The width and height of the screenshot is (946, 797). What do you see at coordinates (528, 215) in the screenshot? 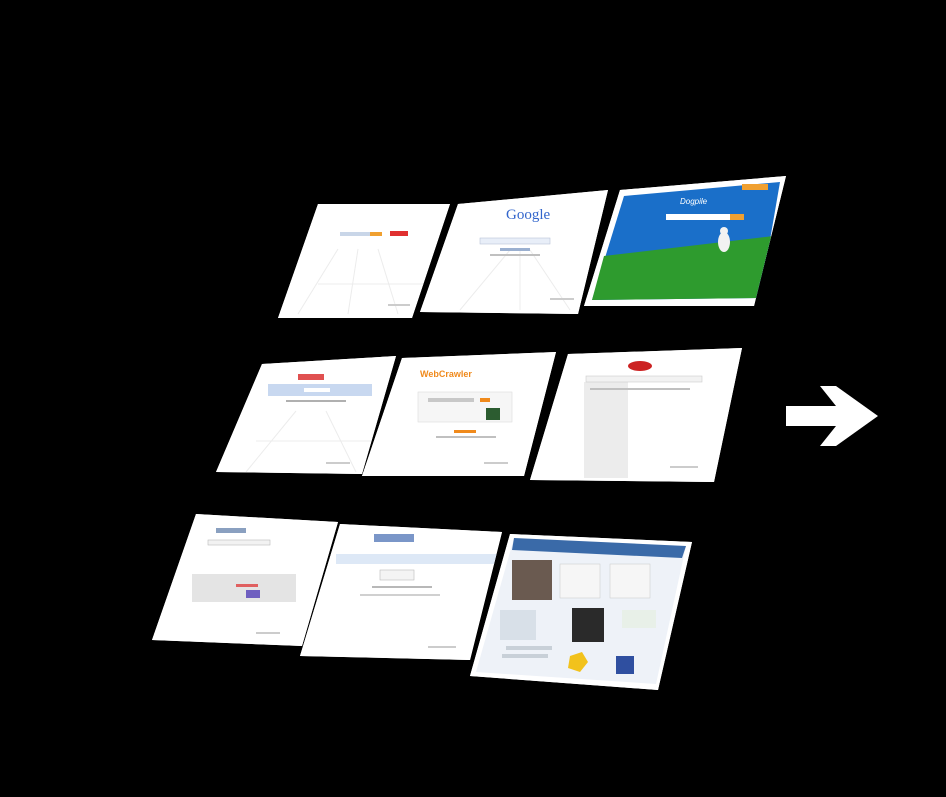
I see `site-logo-text: Google` at bounding box center [528, 215].